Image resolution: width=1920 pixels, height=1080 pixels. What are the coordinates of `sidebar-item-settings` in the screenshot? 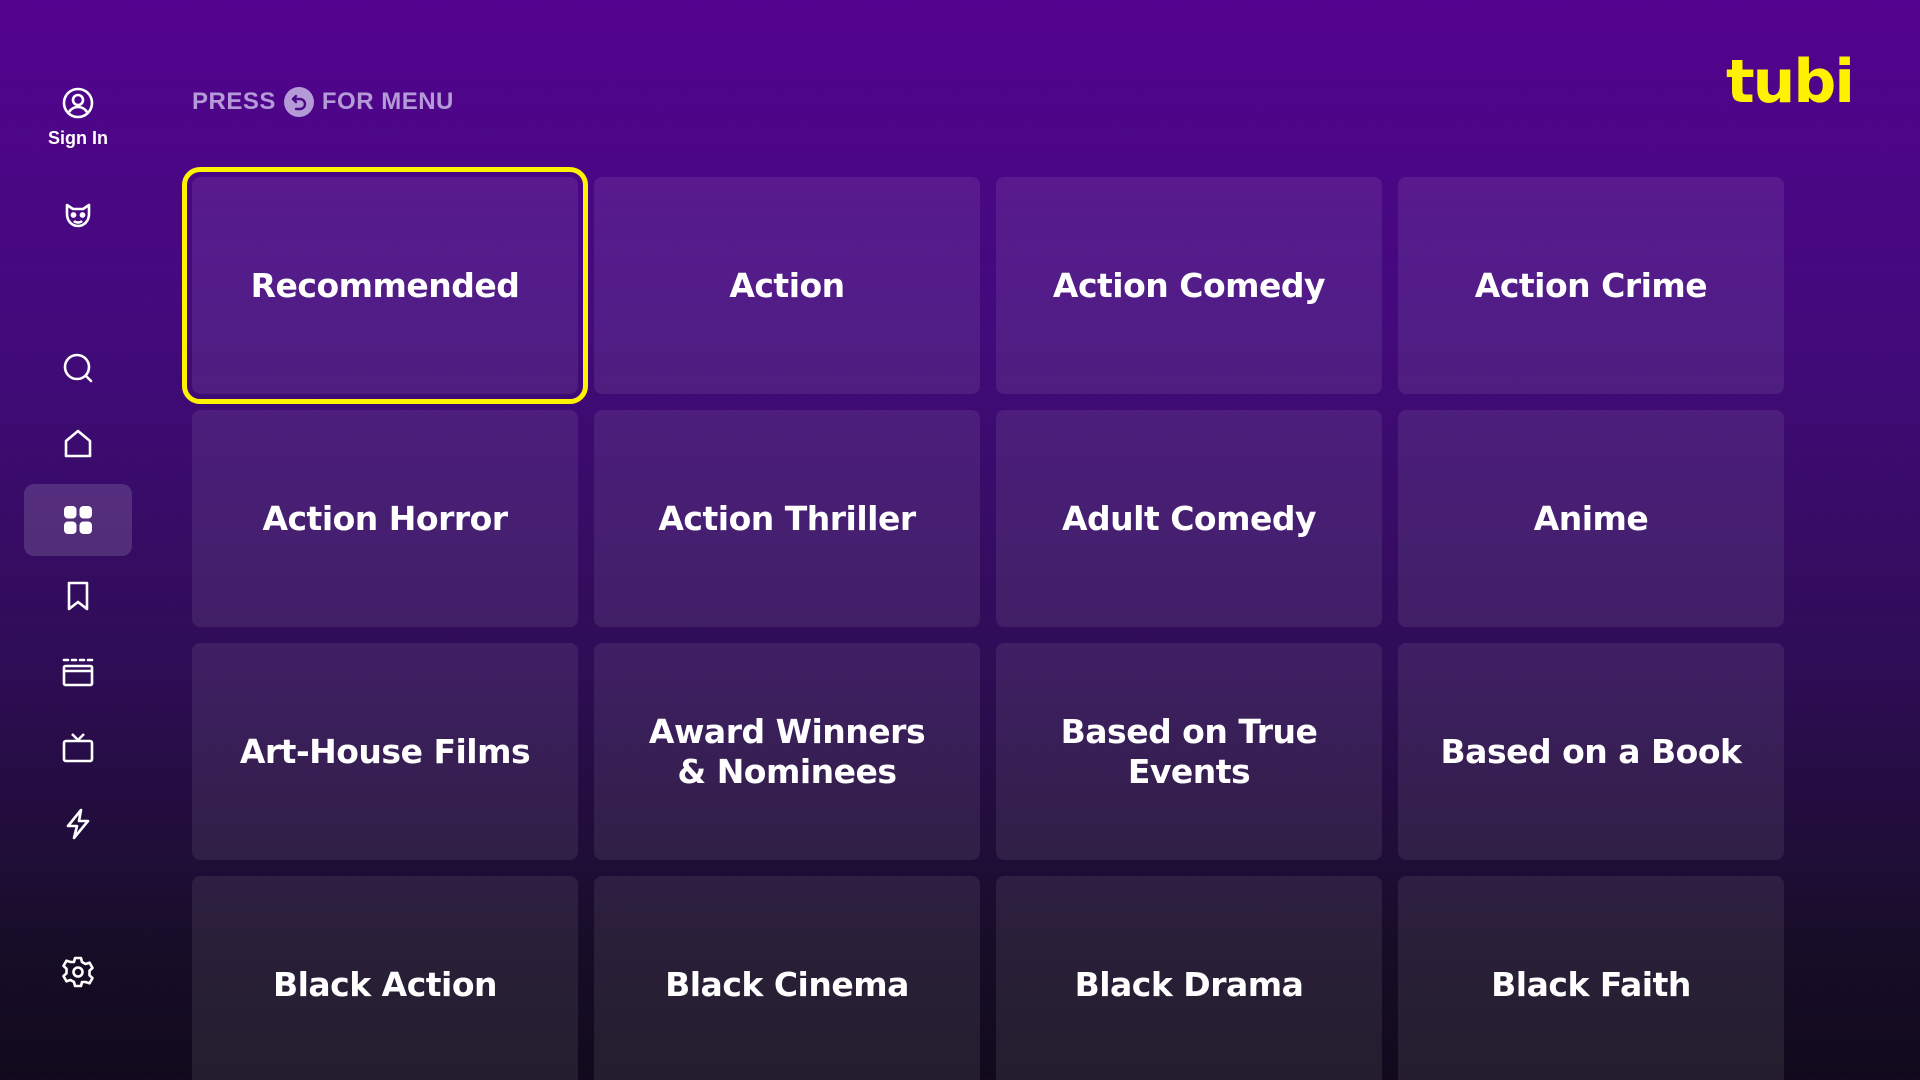 It's located at (78, 972).